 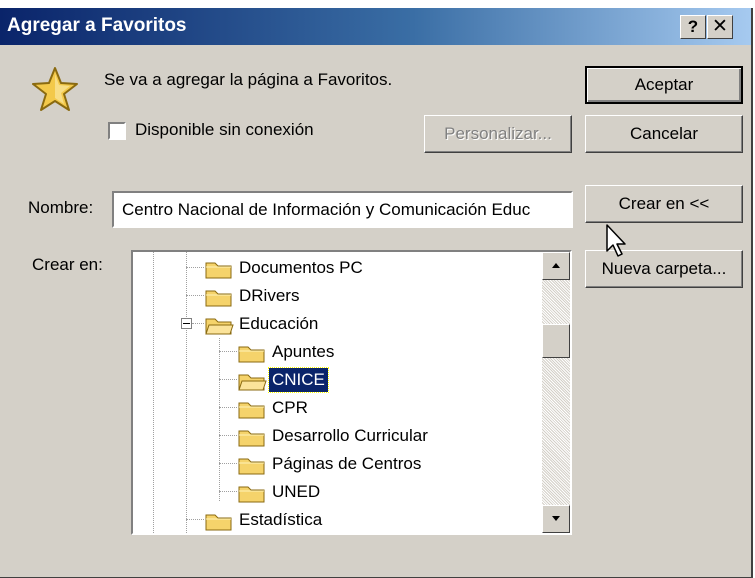 What do you see at coordinates (664, 134) in the screenshot?
I see `cancel-button: Cancelar` at bounding box center [664, 134].